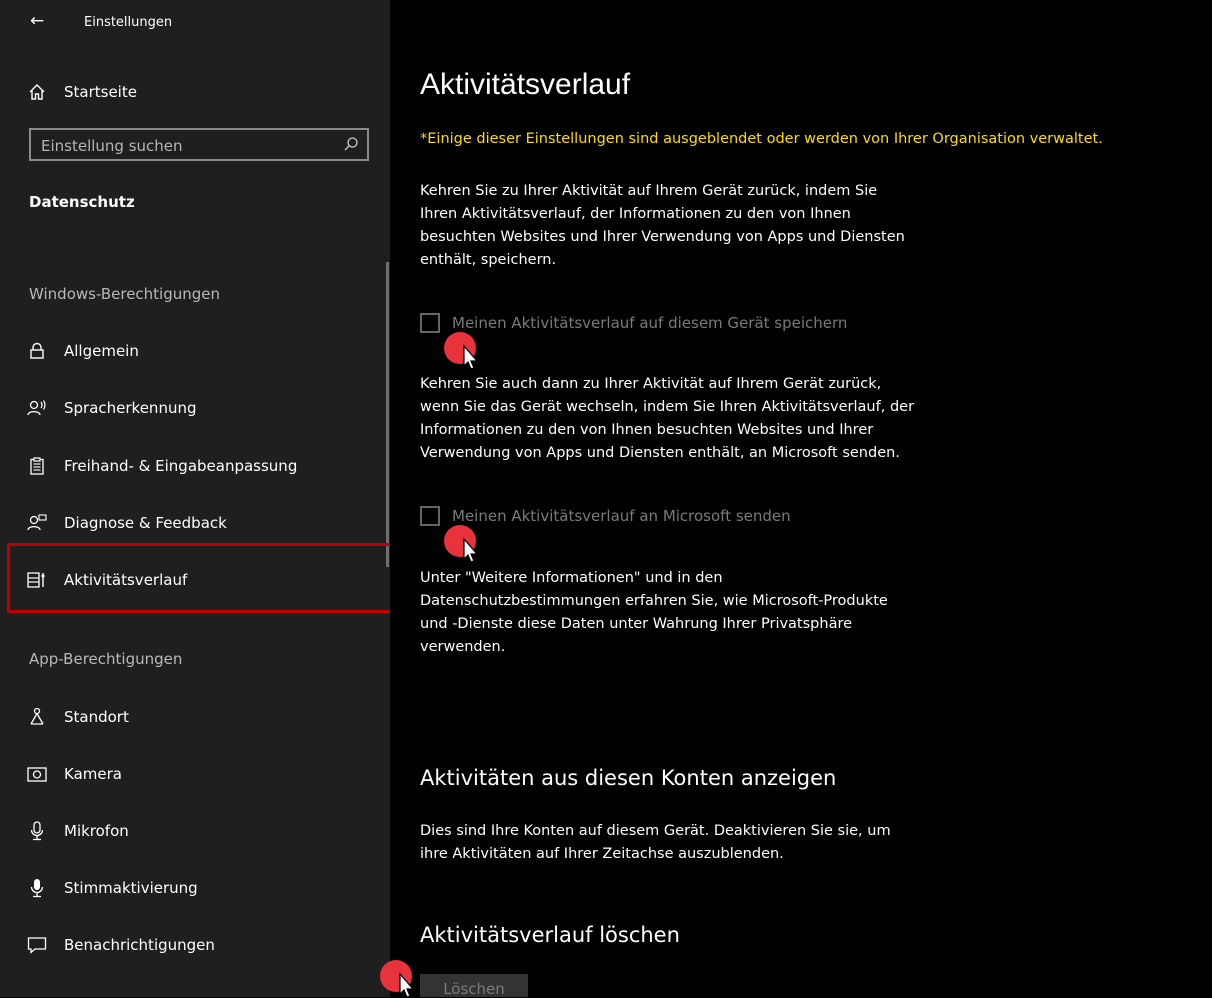  I want to click on selection-highlight, so click(198, 578).